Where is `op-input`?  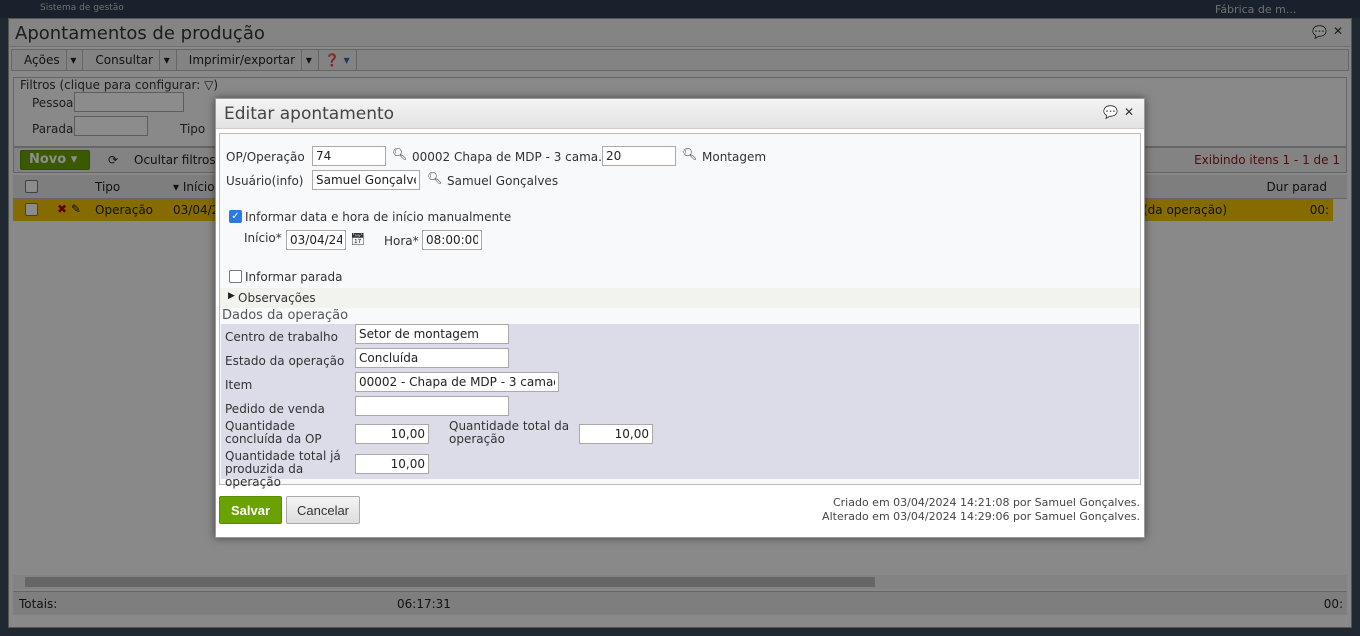 op-input is located at coordinates (349, 156).